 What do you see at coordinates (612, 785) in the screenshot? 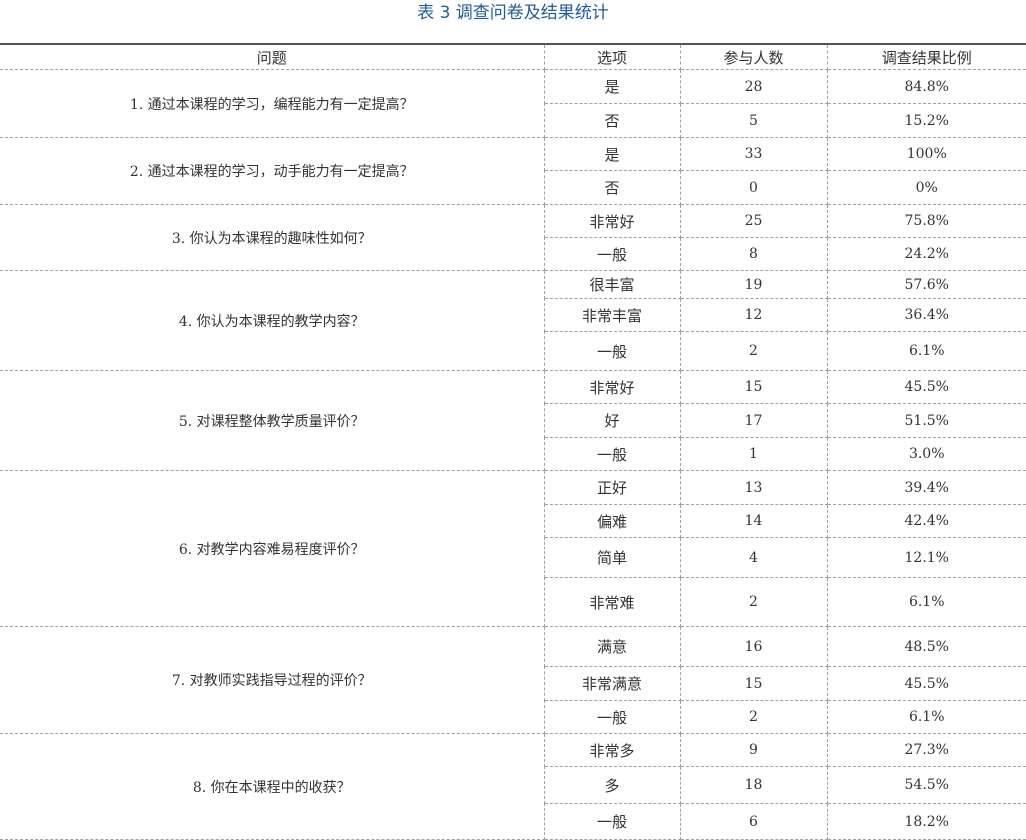
I see `option-cell: 多` at bounding box center [612, 785].